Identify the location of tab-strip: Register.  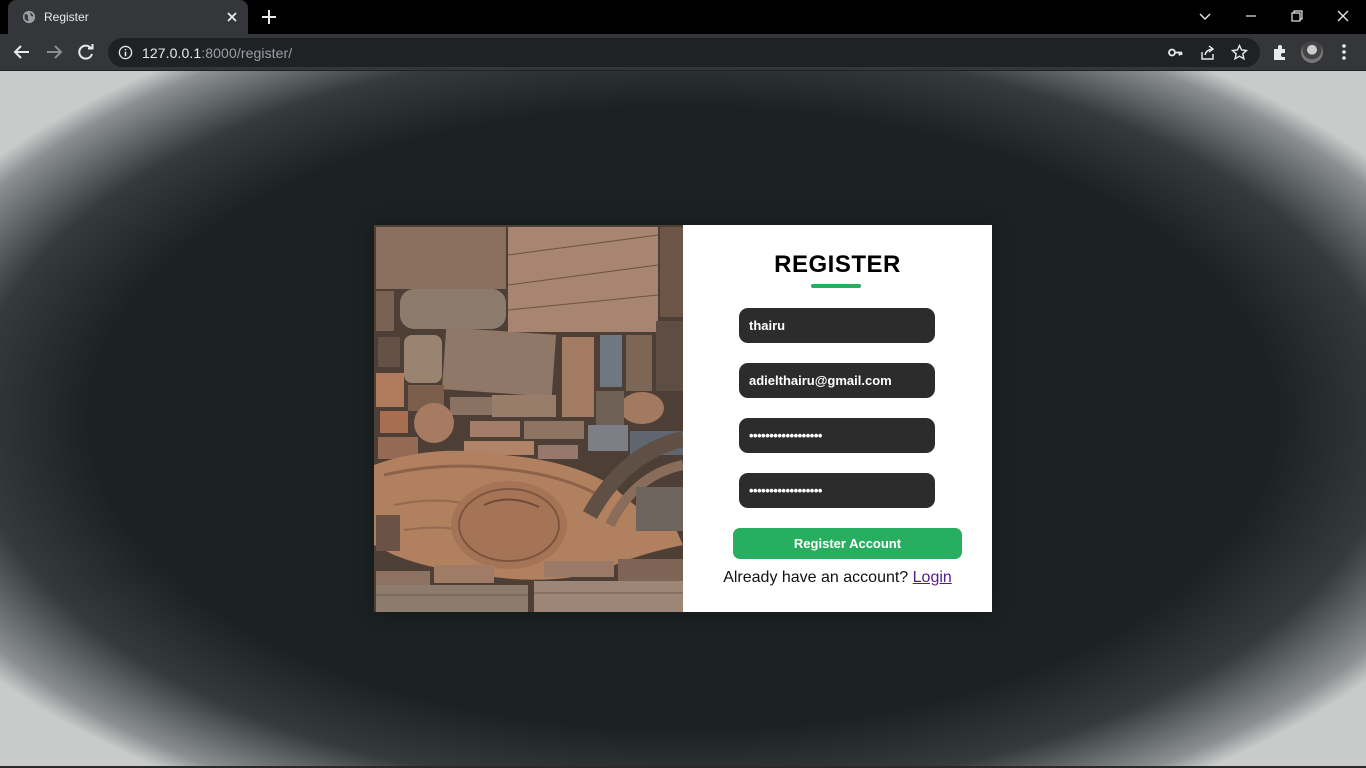
(683, 17).